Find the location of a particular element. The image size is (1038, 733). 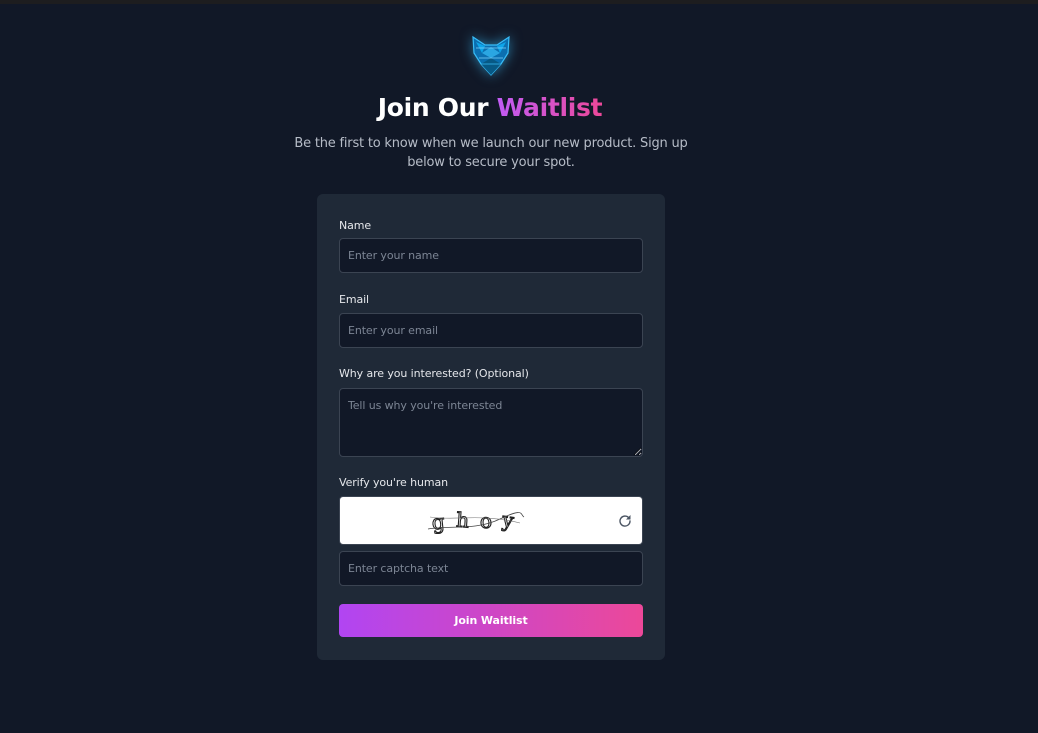

join-waitlist-button: Join Waitlist is located at coordinates (491, 620).